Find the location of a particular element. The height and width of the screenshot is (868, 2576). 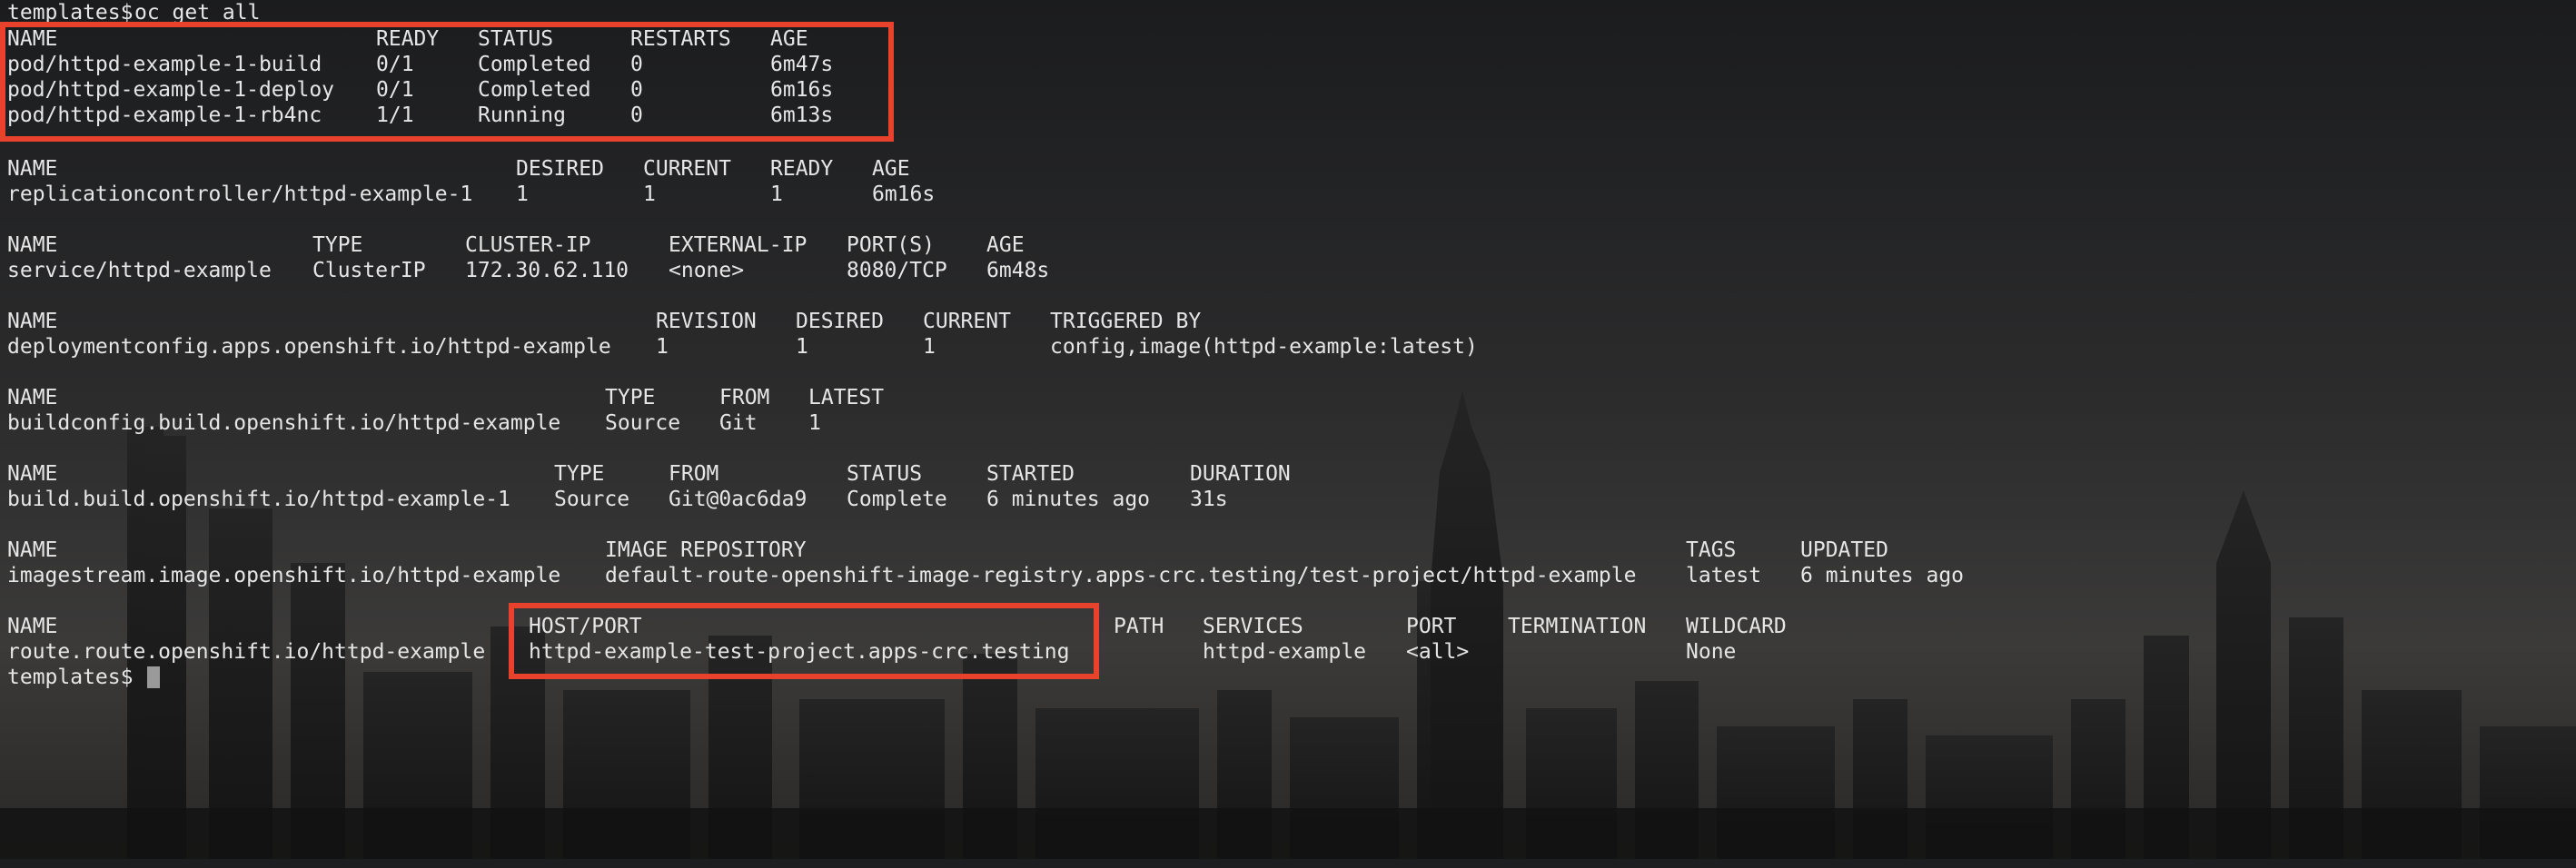

is-updated: 6 minutes ago is located at coordinates (1882, 575).